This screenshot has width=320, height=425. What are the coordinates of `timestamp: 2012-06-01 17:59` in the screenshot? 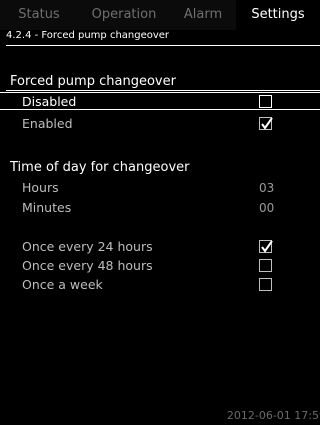 It's located at (273, 415).